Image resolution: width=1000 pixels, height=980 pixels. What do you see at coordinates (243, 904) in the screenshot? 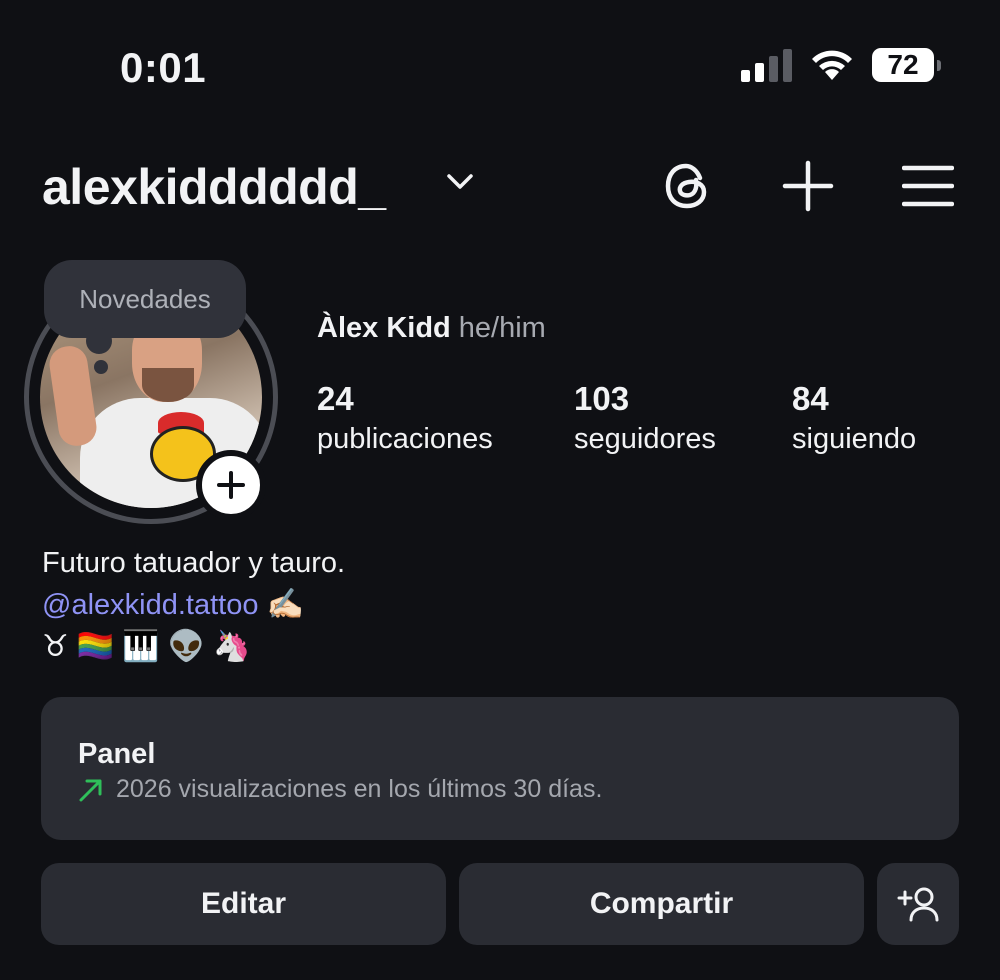
I see `edit-profile-button: Editar` at bounding box center [243, 904].